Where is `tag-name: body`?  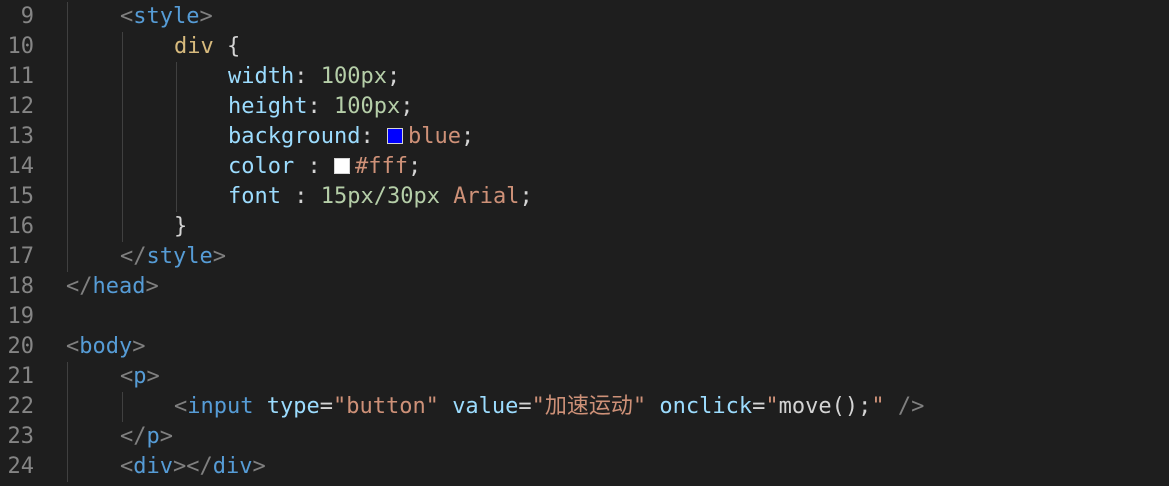 tag-name: body is located at coordinates (106, 346).